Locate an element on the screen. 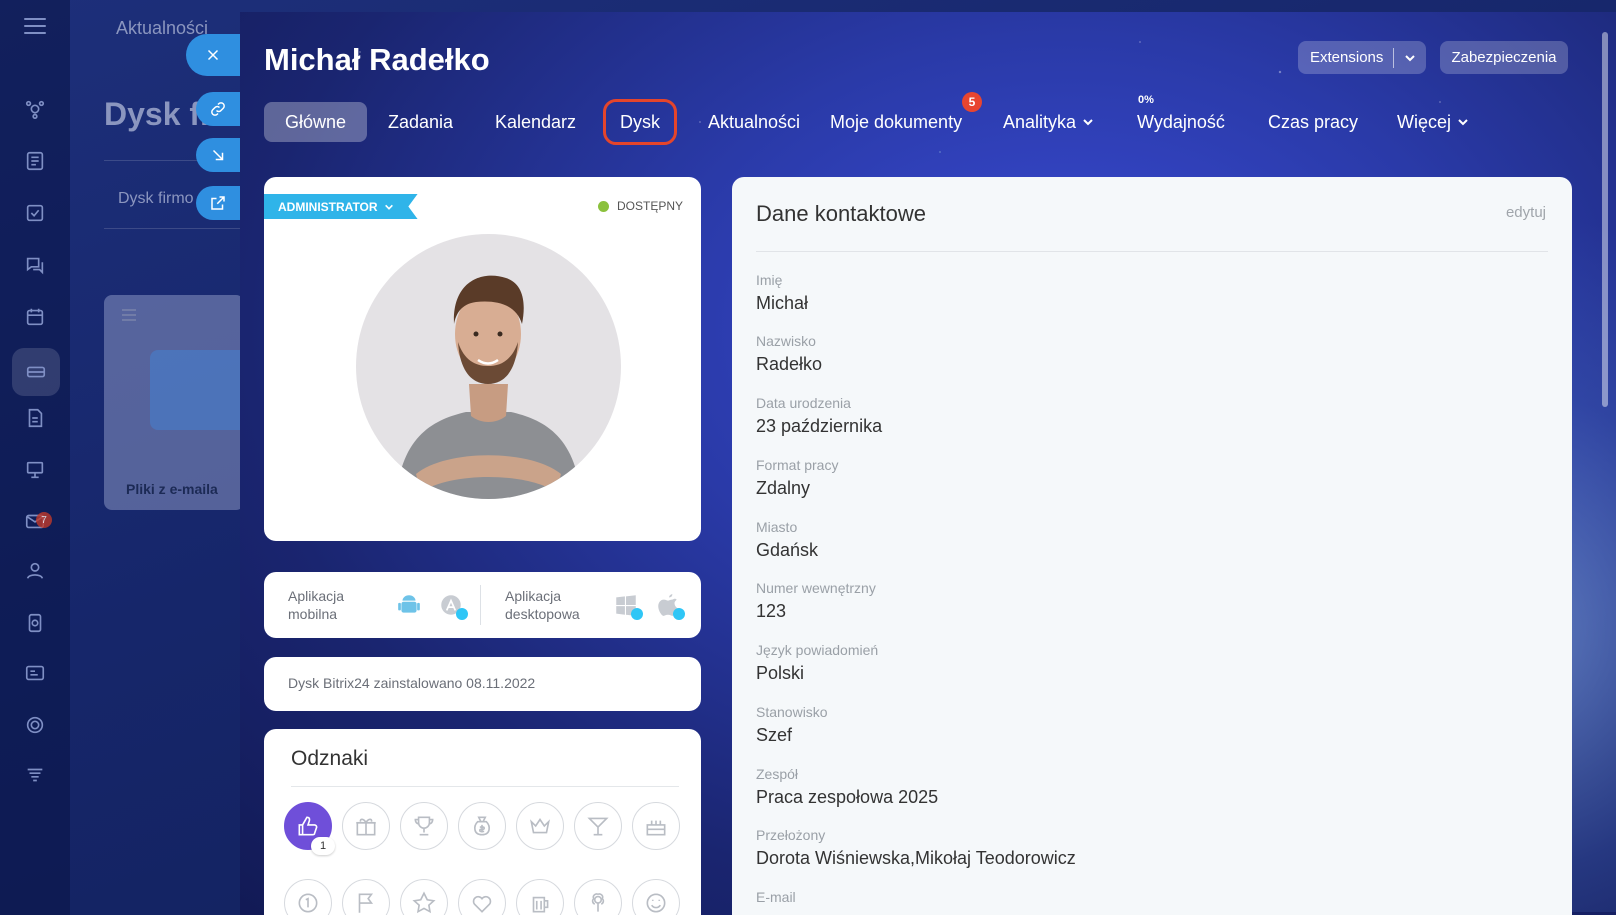 Image resolution: width=1616 pixels, height=915 pixels. tab-label: Wydajność is located at coordinates (1181, 122).